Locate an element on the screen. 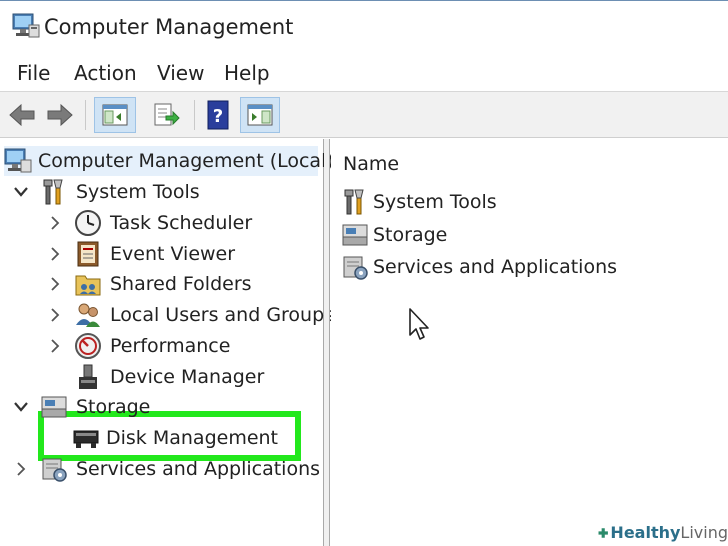 The height and width of the screenshot is (546, 728). tree-item-system-tools: System Tools is located at coordinates (105, 192).